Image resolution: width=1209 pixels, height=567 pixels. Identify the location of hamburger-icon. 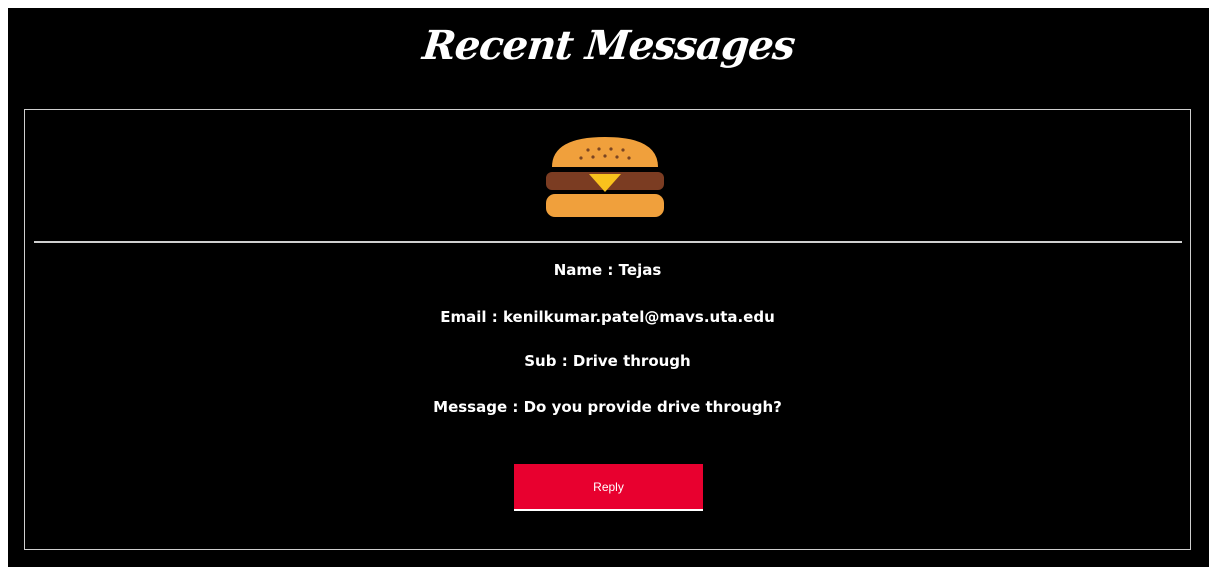
(605, 177).